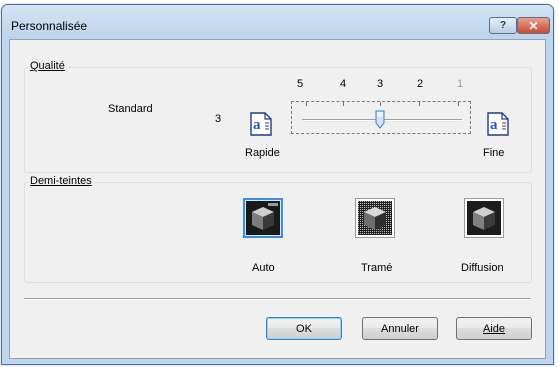  What do you see at coordinates (47, 66) in the screenshot?
I see `quality-group-label: Qualité` at bounding box center [47, 66].